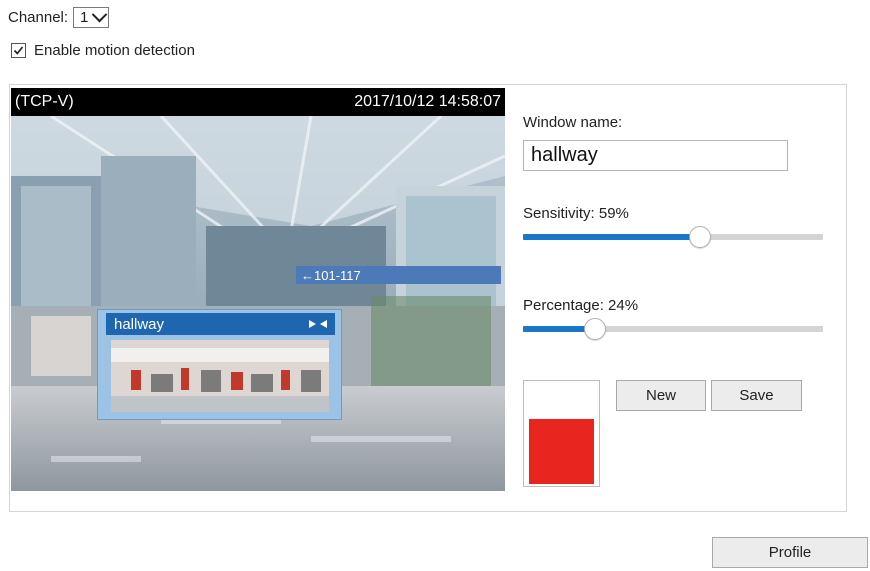  Describe the element at coordinates (661, 395) in the screenshot. I see `new-window-button: New` at that location.